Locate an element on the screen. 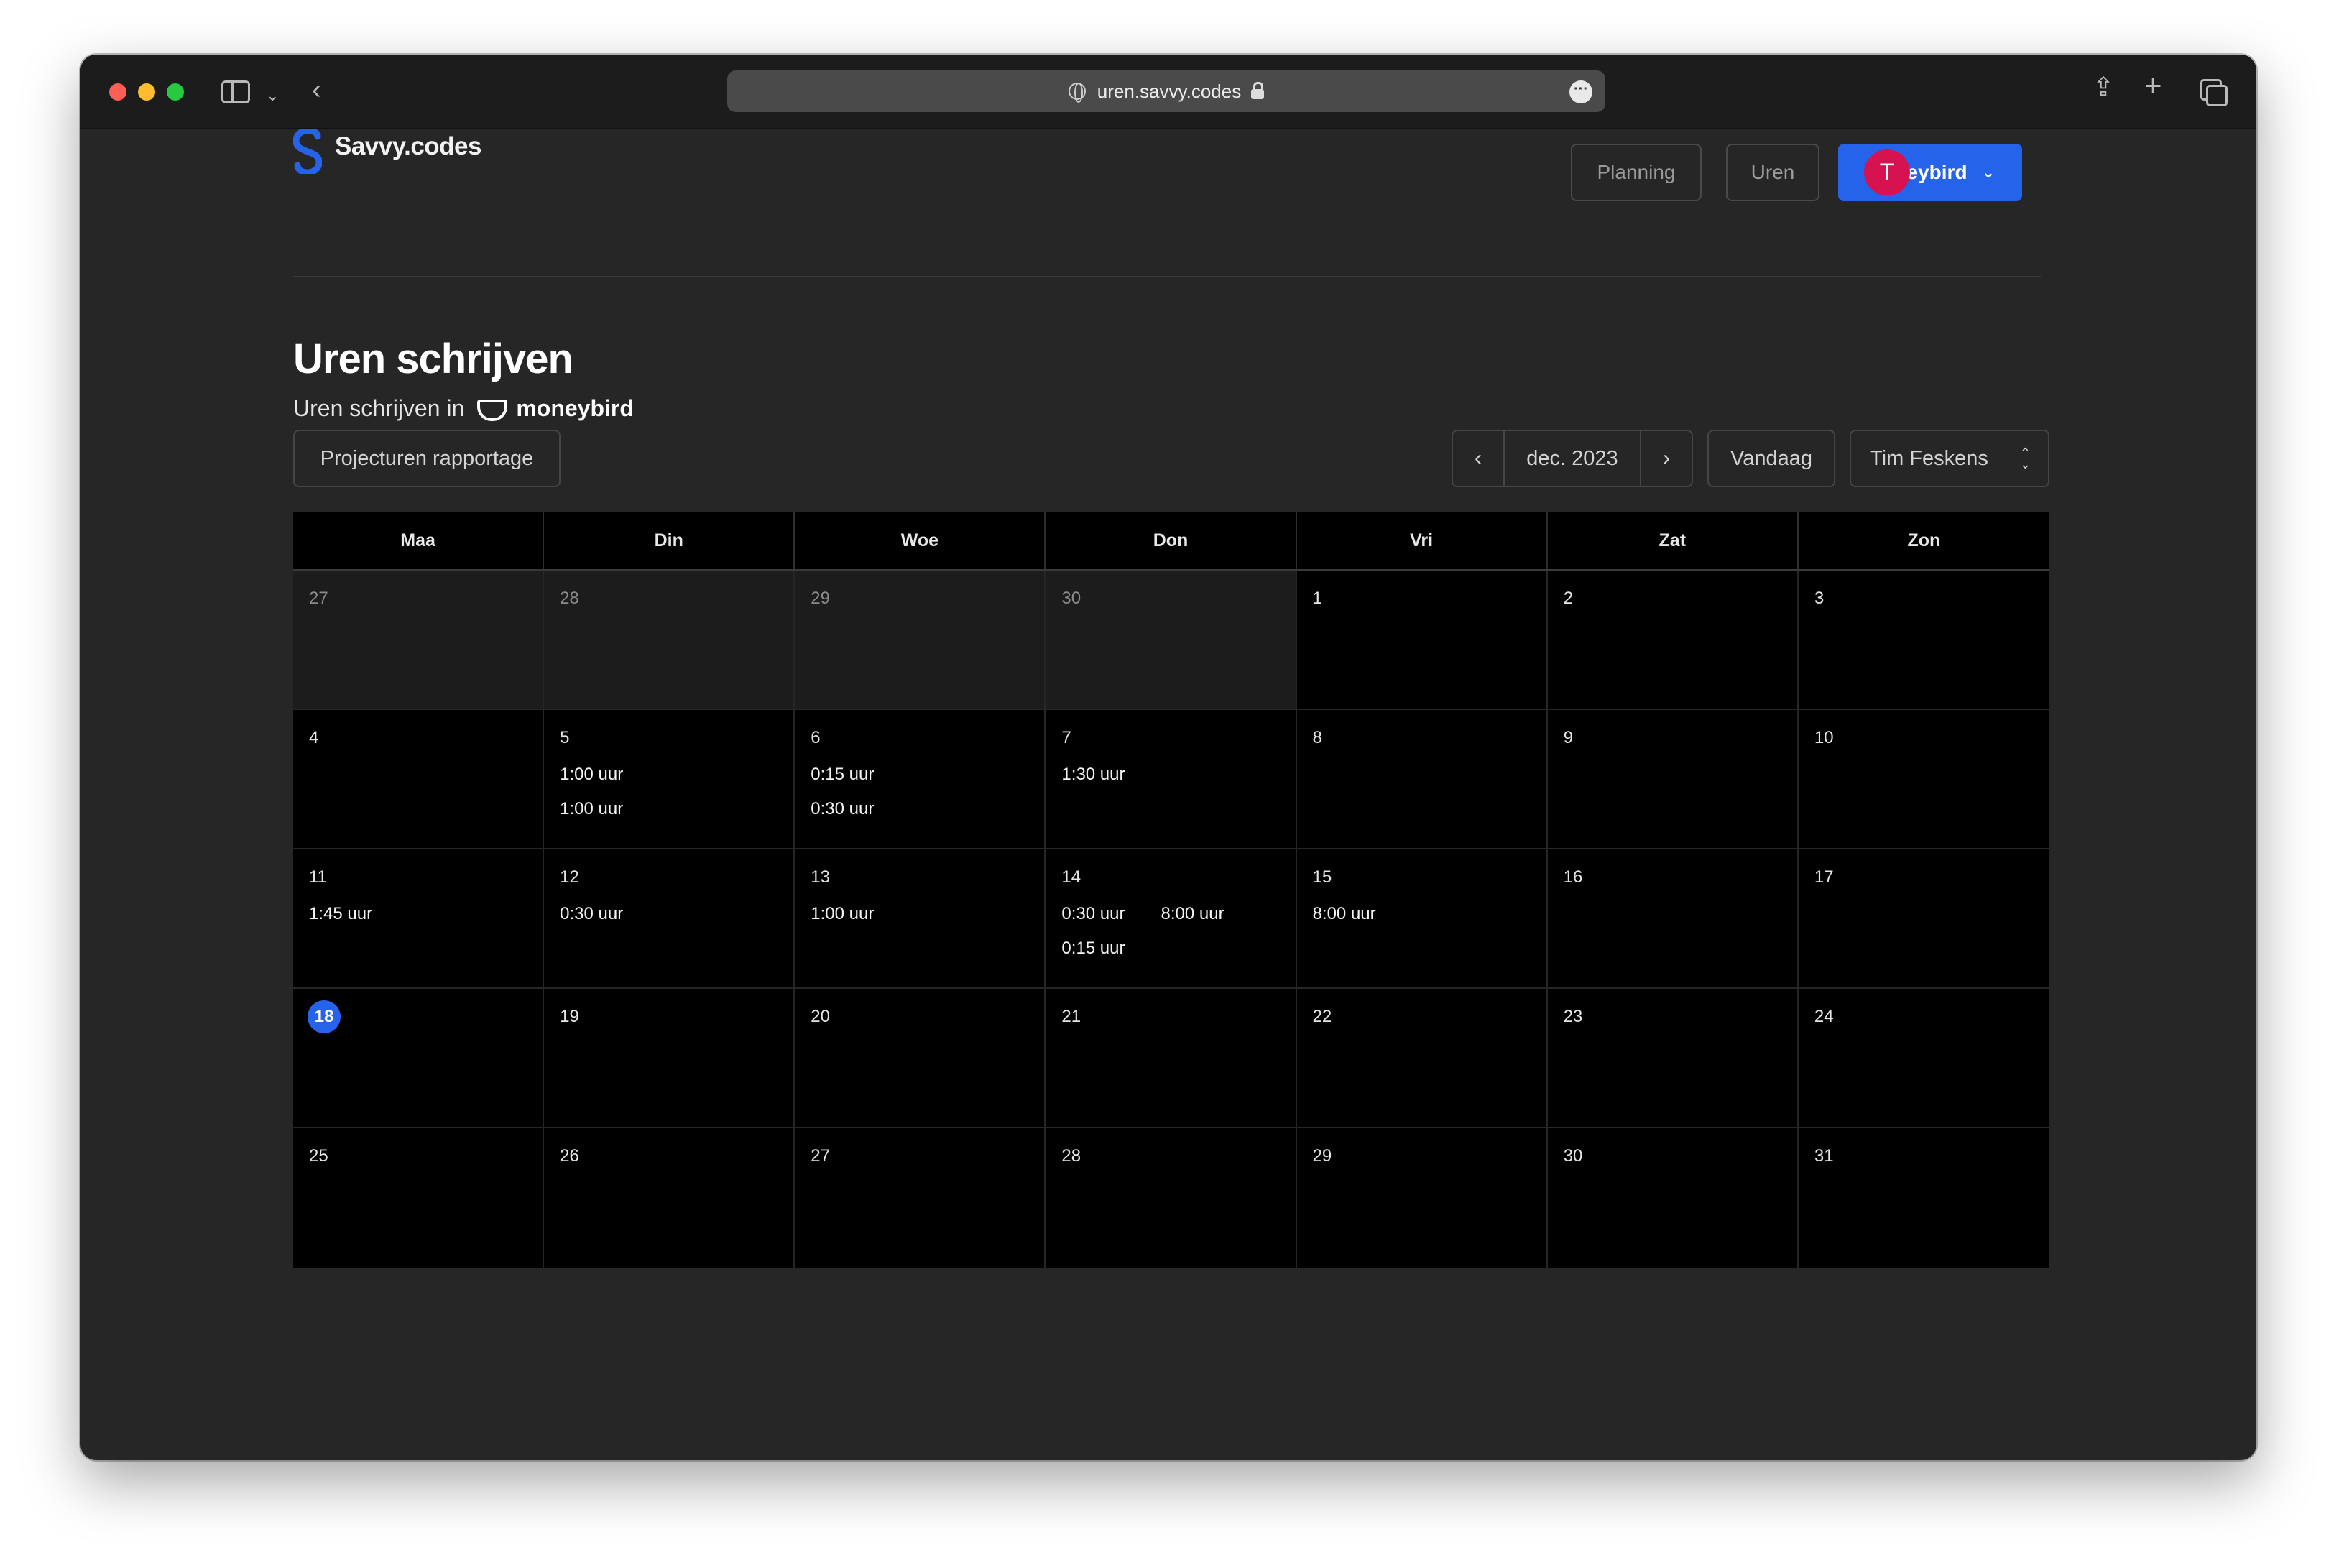  time-entry: 1:30 uur is located at coordinates (1093, 775).